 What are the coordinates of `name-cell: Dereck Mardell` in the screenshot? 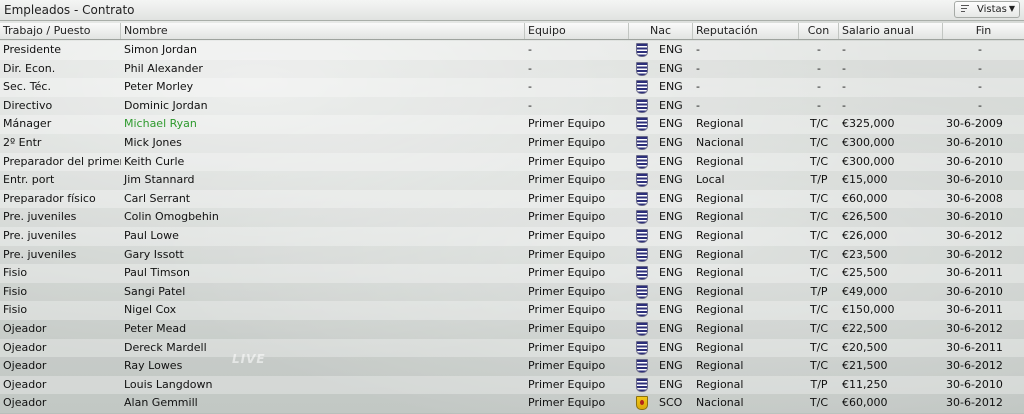 It's located at (323, 348).